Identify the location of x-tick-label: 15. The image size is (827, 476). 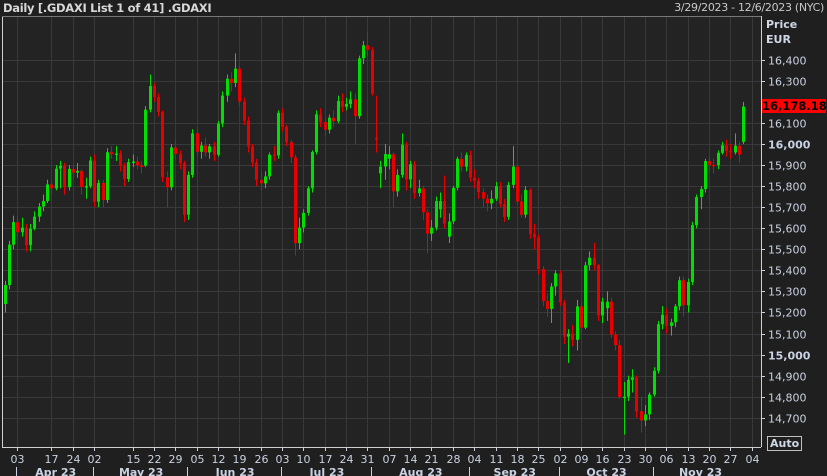
(134, 459).